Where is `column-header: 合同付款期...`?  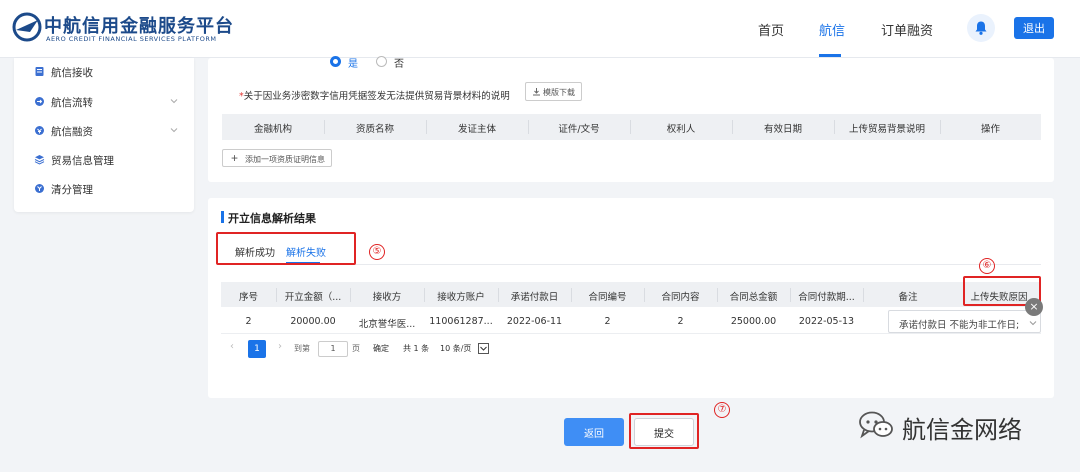 column-header: 合同付款期... is located at coordinates (826, 297).